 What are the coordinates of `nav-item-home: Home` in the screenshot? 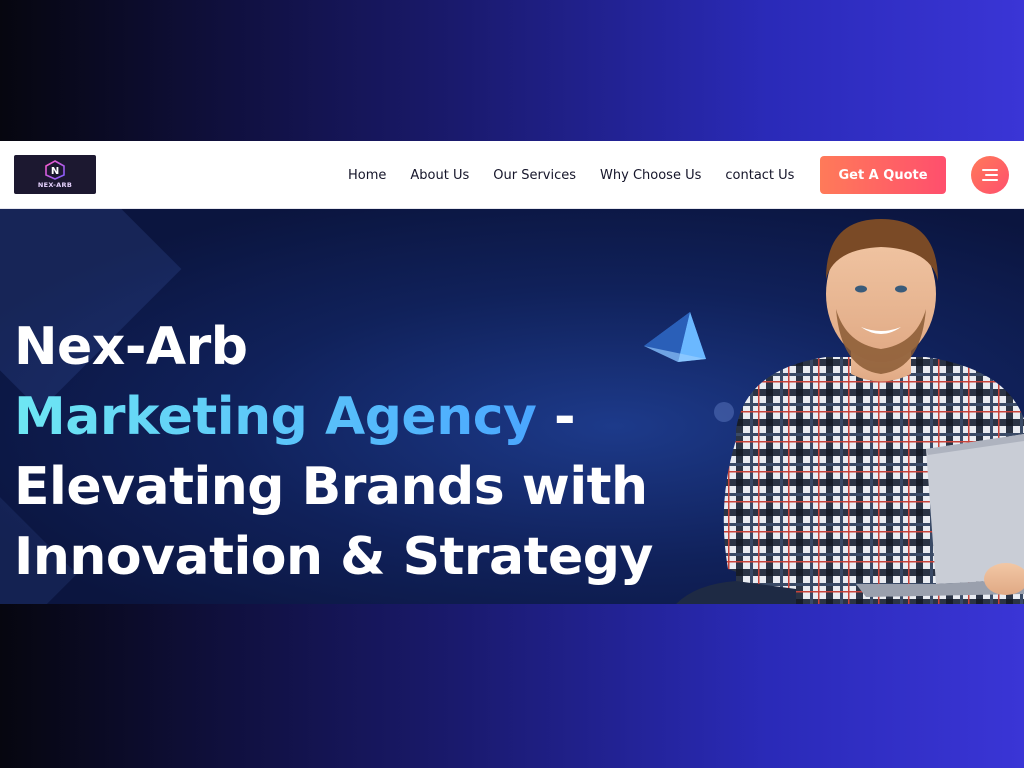 It's located at (367, 175).